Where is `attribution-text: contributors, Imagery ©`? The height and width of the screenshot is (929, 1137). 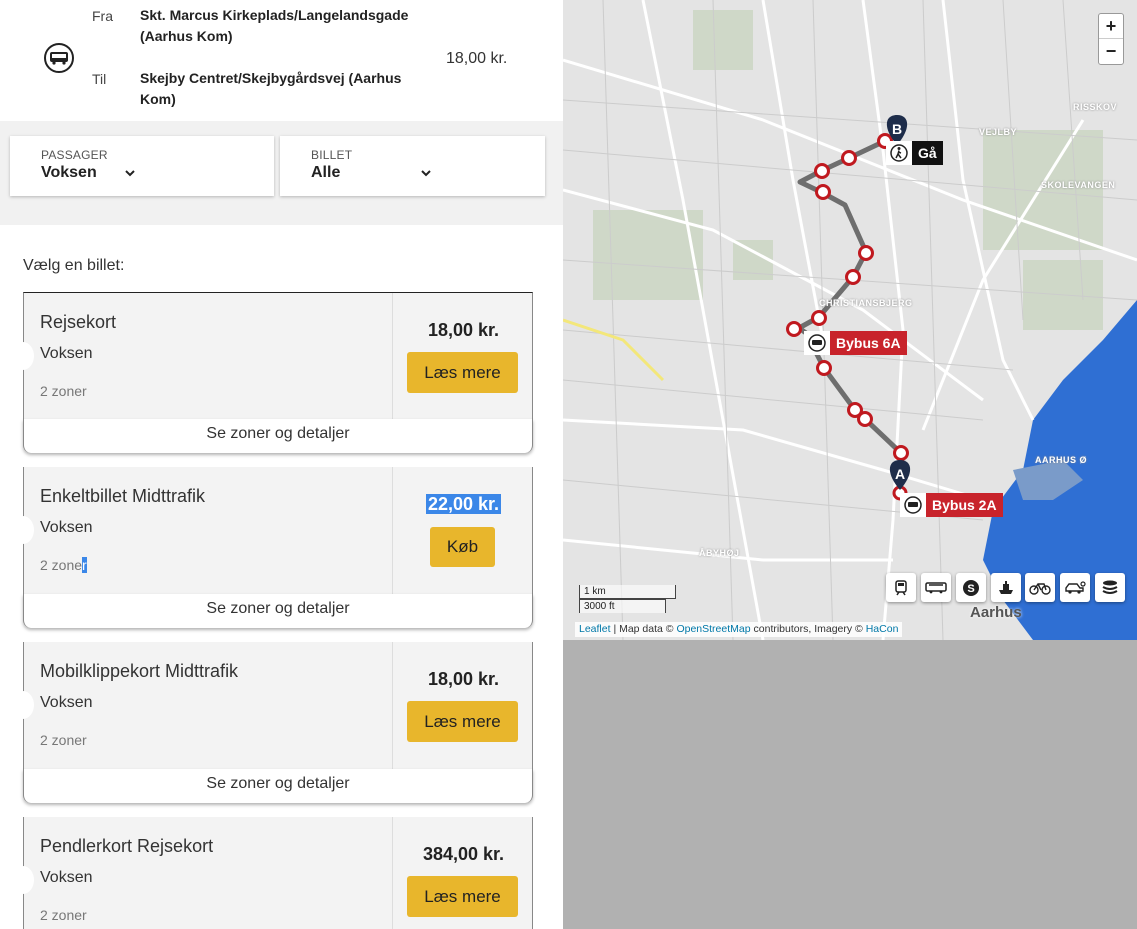 attribution-text: contributors, Imagery © is located at coordinates (808, 629).